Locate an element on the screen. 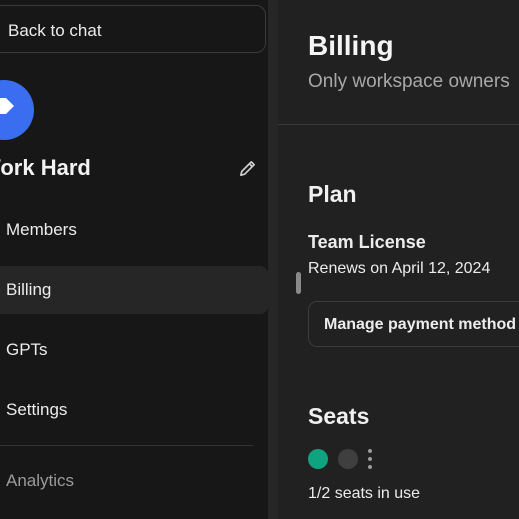  sidebar-item-billing: Billing is located at coordinates (134, 290).